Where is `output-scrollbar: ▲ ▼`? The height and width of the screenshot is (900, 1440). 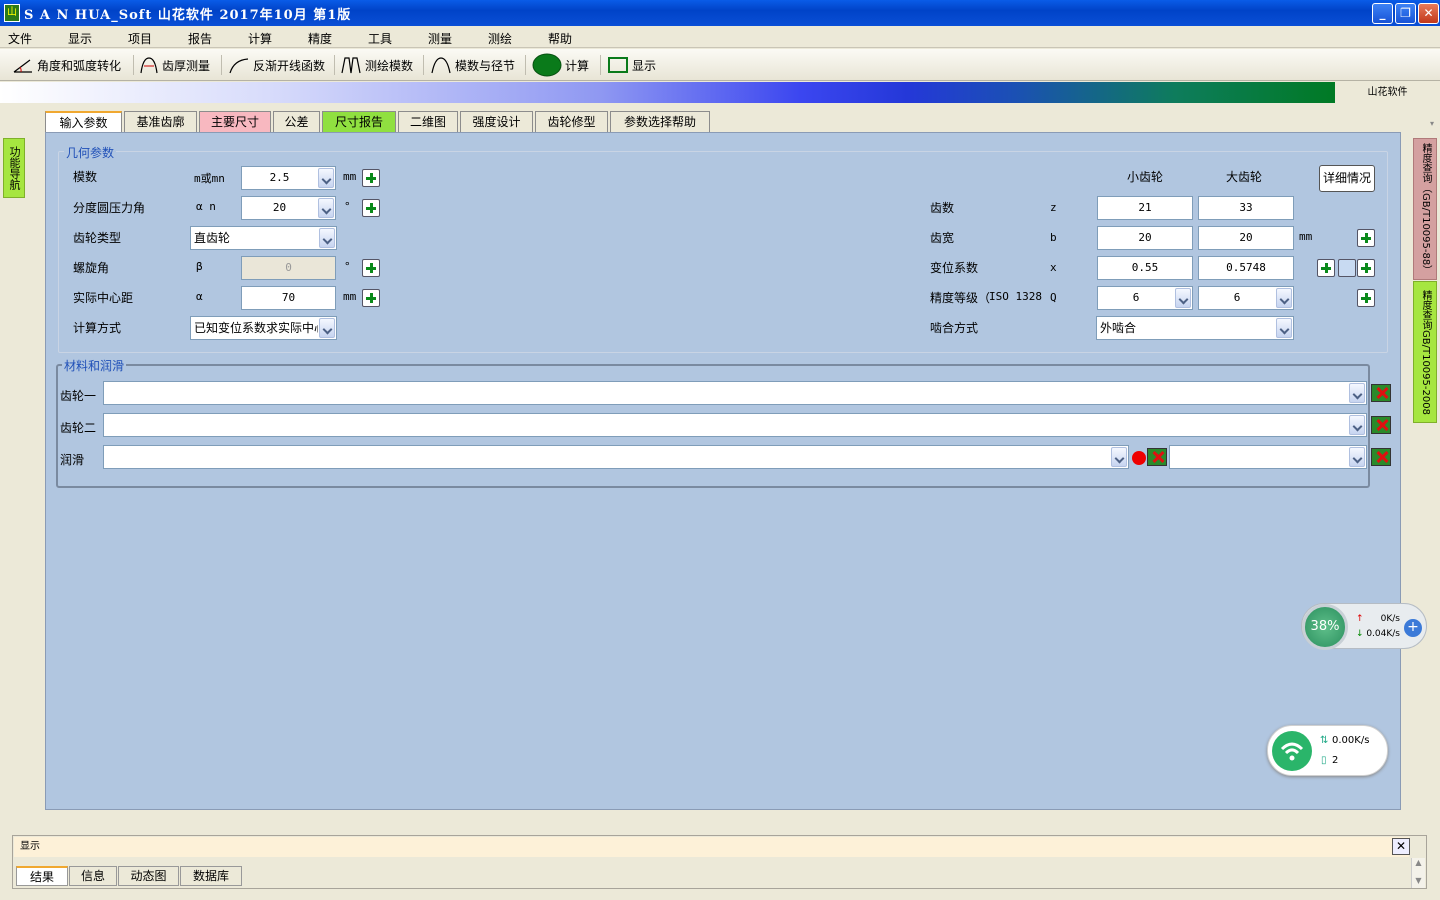 output-scrollbar: ▲ ▼ is located at coordinates (1418, 873).